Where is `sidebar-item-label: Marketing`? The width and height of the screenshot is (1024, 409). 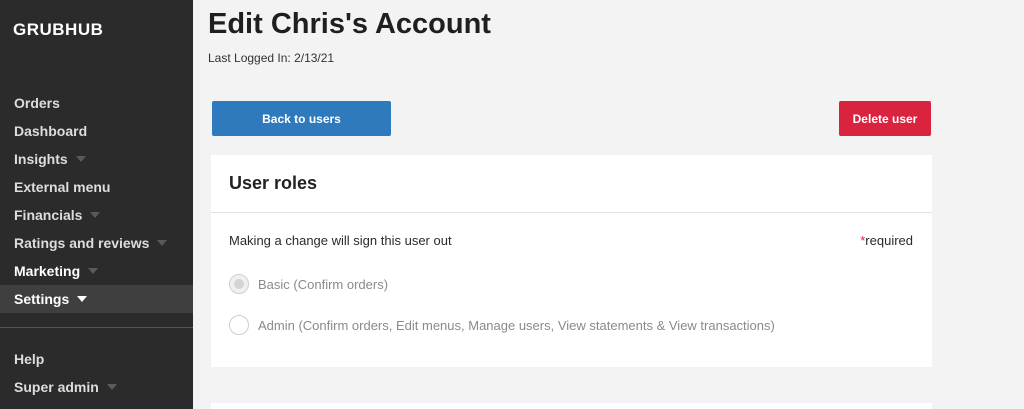
sidebar-item-label: Marketing is located at coordinates (47, 271).